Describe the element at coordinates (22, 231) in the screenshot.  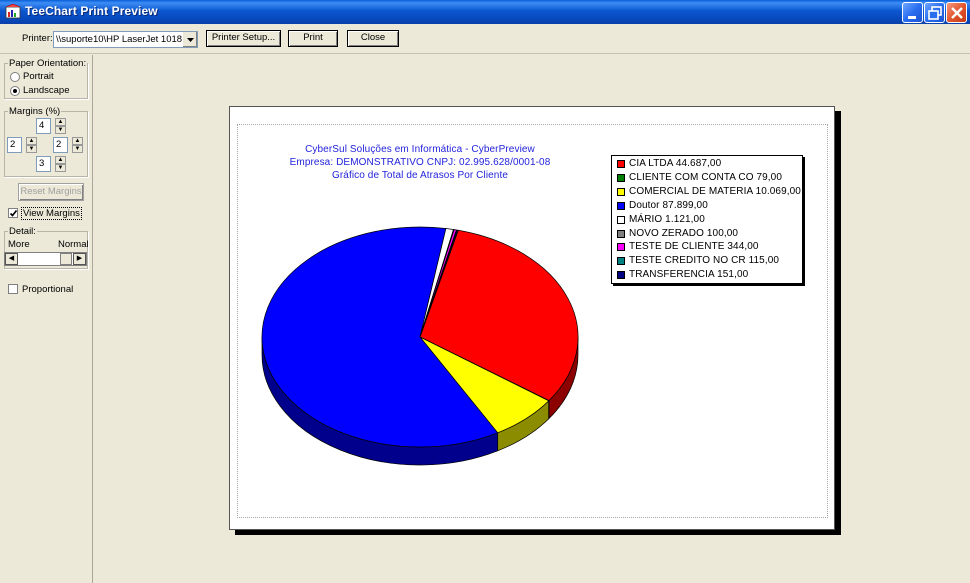
I see `detail-legend: Detail:` at that location.